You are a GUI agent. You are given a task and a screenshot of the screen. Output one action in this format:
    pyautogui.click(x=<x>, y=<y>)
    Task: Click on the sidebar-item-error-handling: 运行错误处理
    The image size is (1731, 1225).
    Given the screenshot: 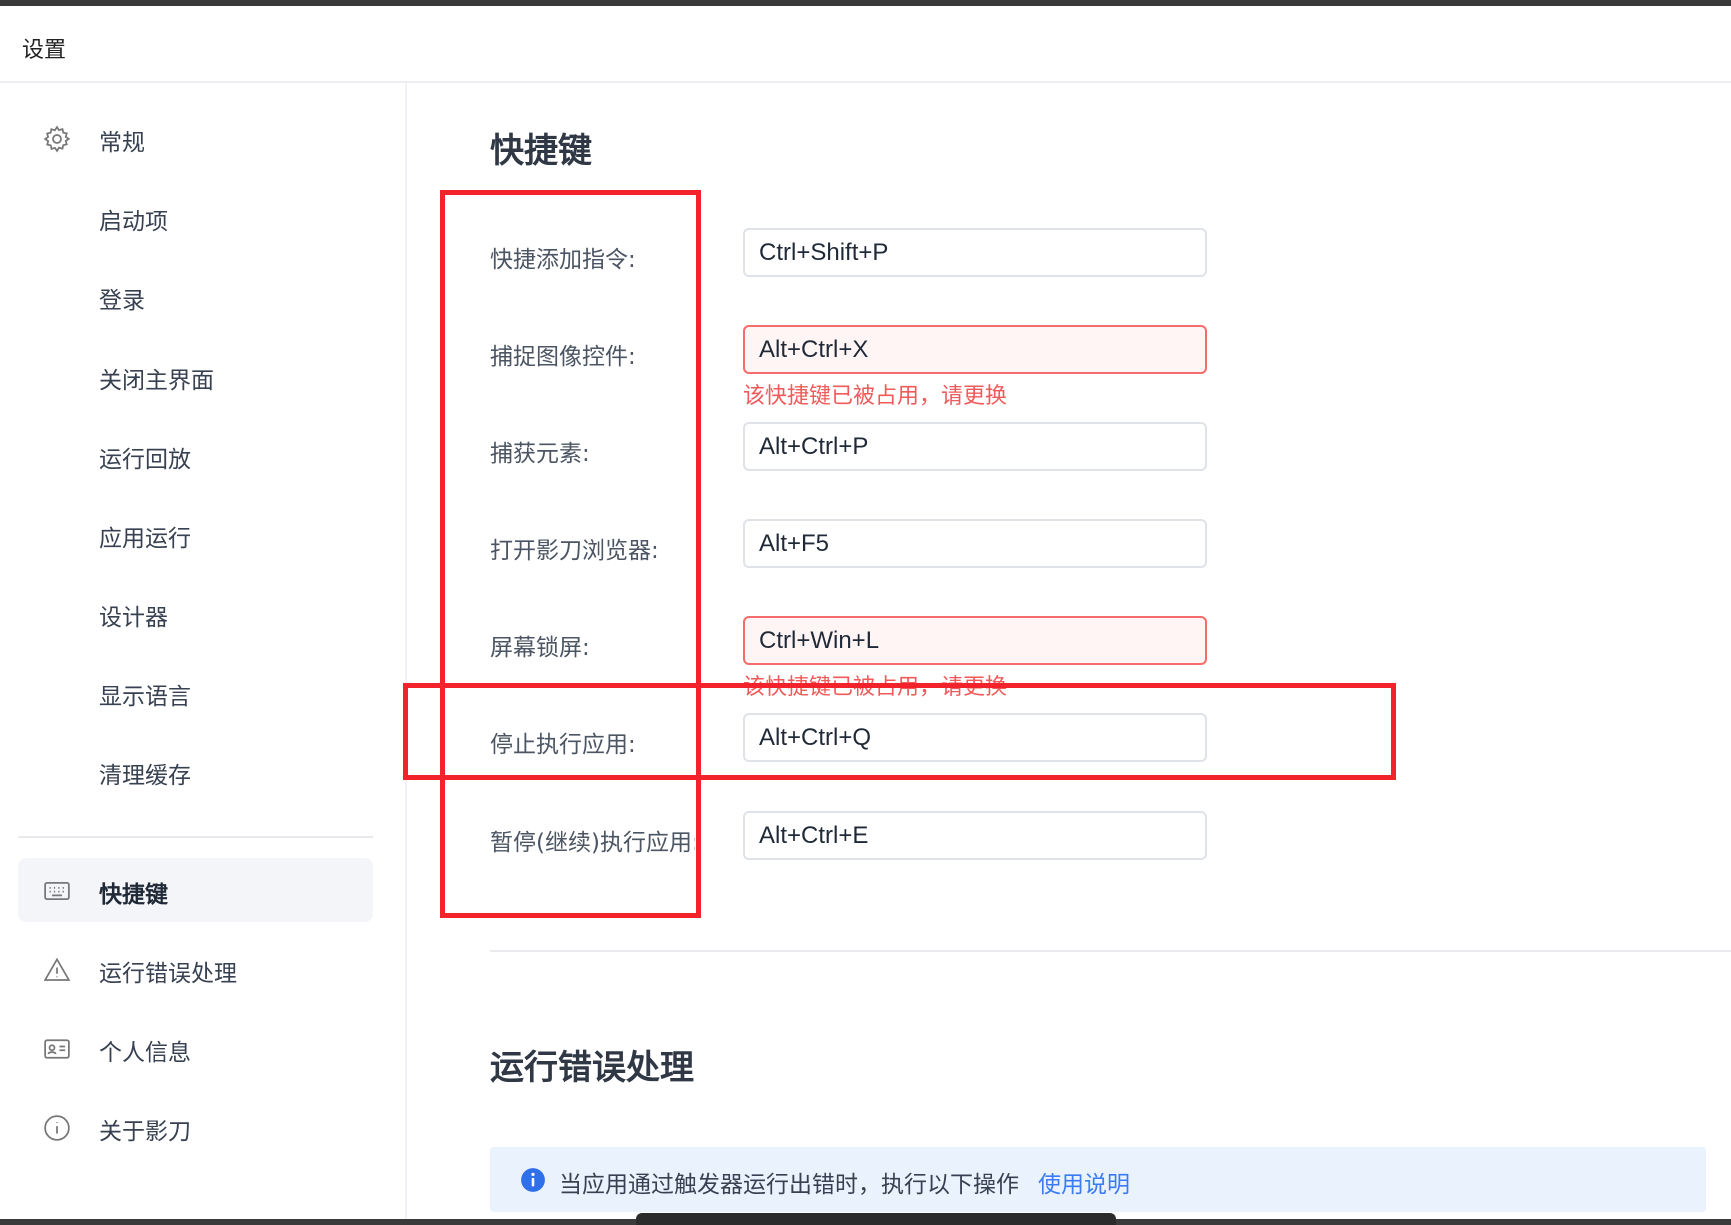 What is the action you would take?
    pyautogui.click(x=195, y=969)
    